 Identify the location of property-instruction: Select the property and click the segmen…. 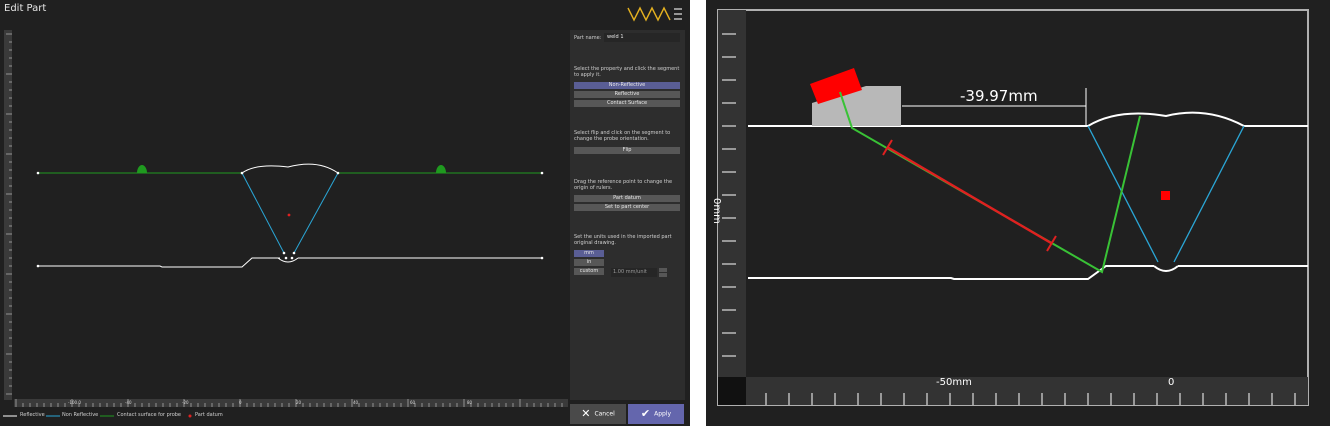
(627, 72).